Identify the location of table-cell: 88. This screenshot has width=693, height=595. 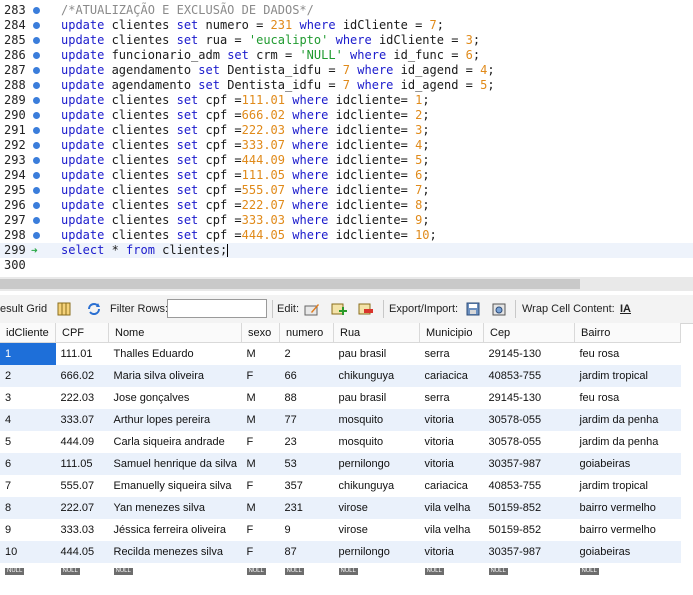
(306, 398).